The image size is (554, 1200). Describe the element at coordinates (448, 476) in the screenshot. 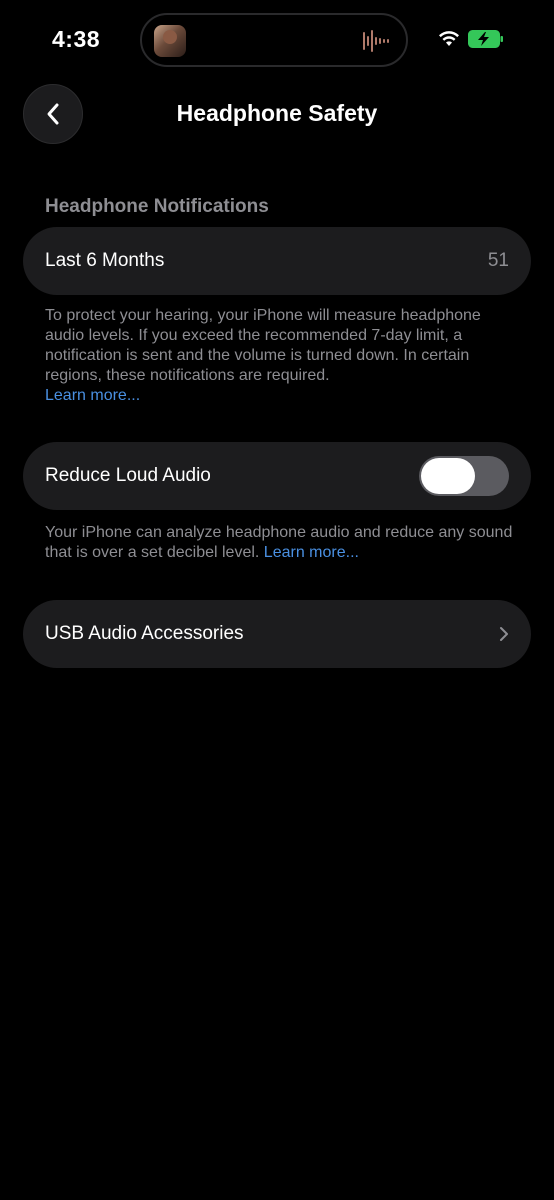

I see `toggle-knob` at that location.